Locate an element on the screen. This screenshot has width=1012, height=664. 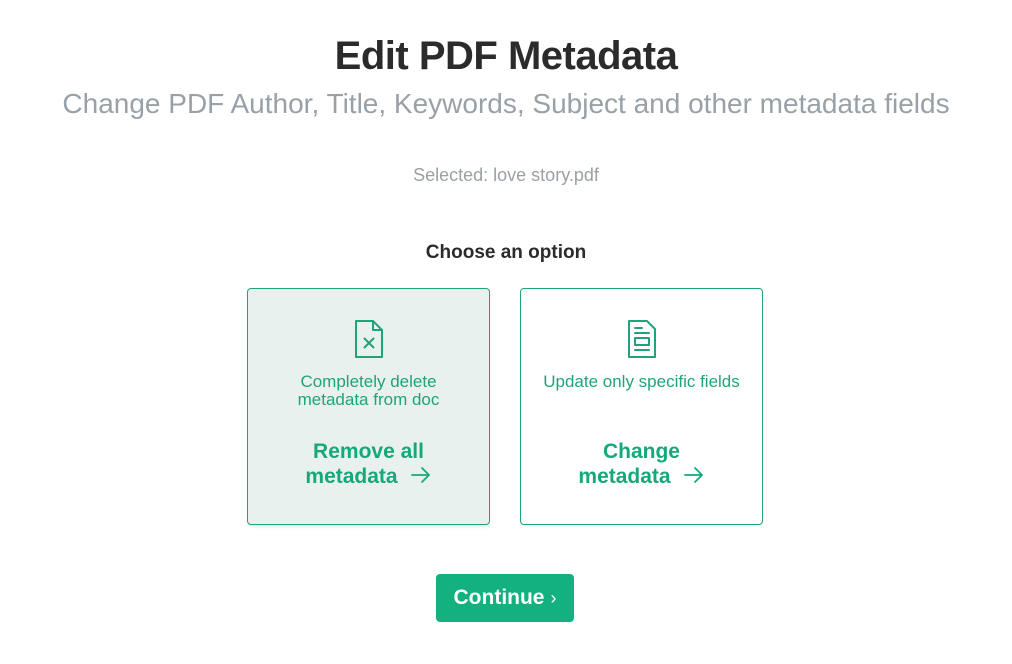
change-option-action: Change metadata is located at coordinates (641, 464).